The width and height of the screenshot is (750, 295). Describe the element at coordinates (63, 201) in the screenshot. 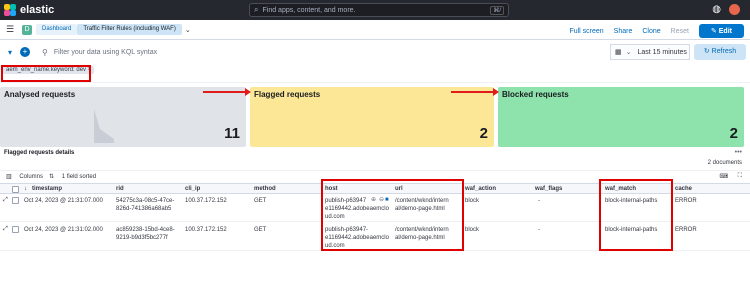

I see `cell-timestamp: Oct 24, 2023 @ 21:31:07.000` at that location.